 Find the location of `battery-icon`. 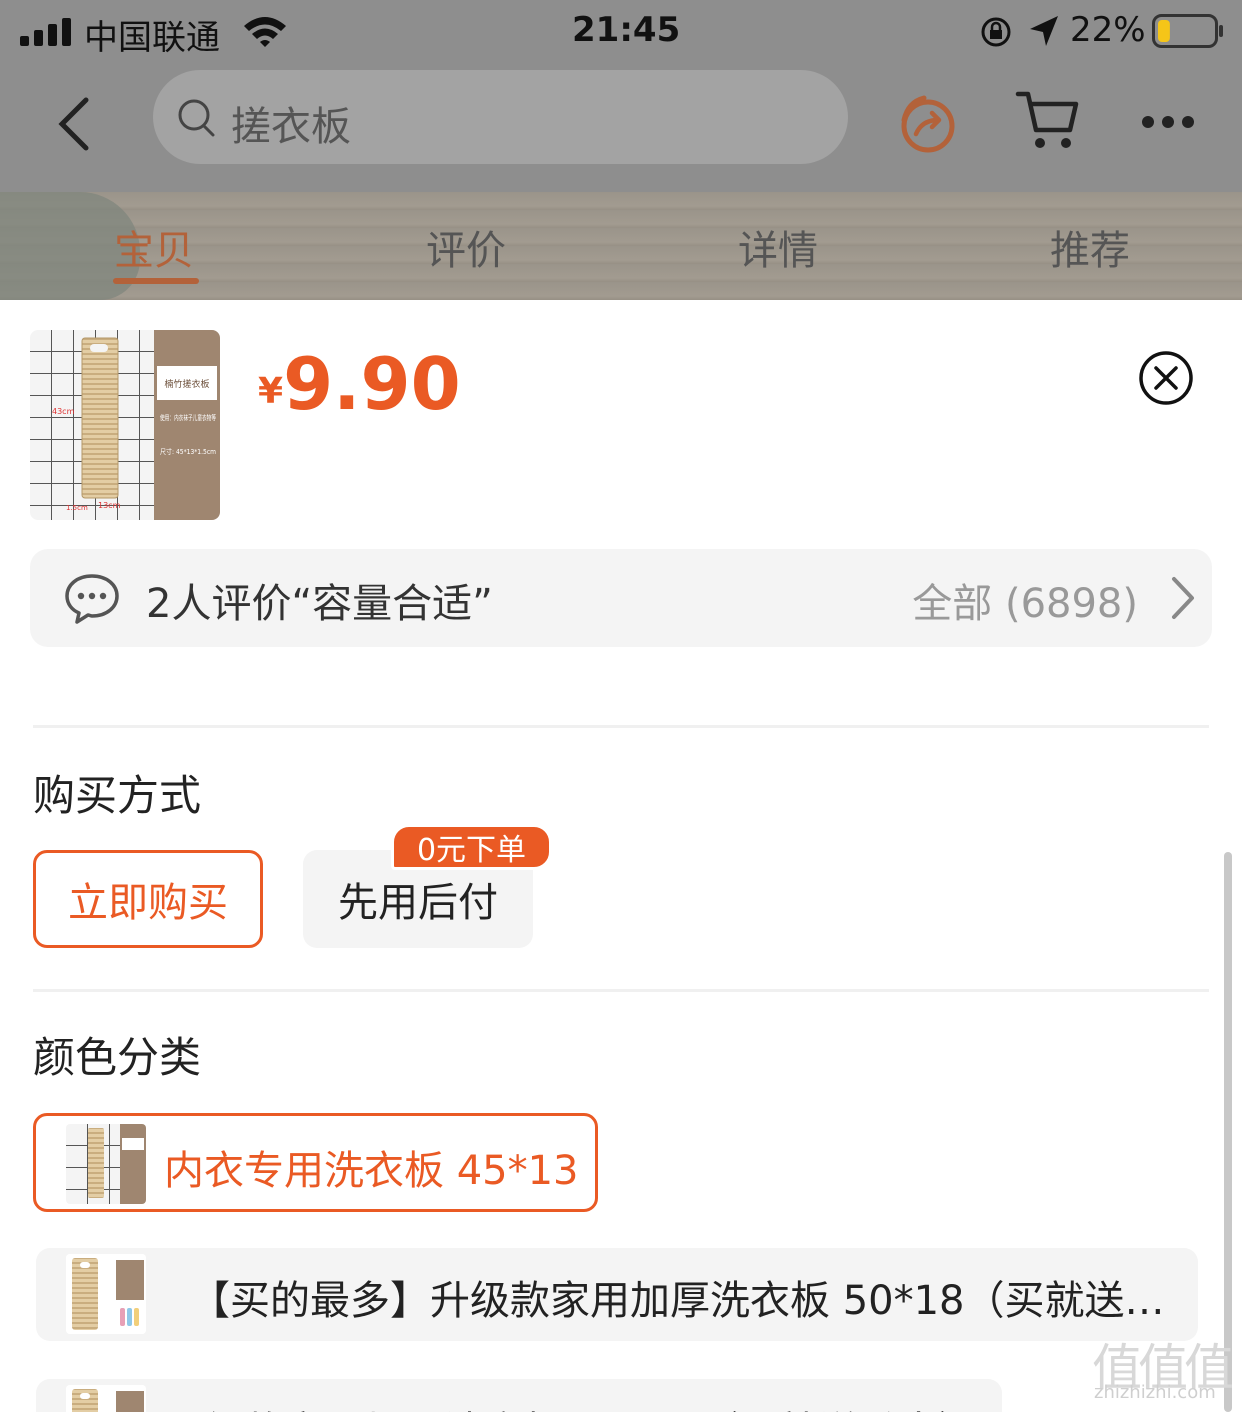

battery-icon is located at coordinates (1187, 31).